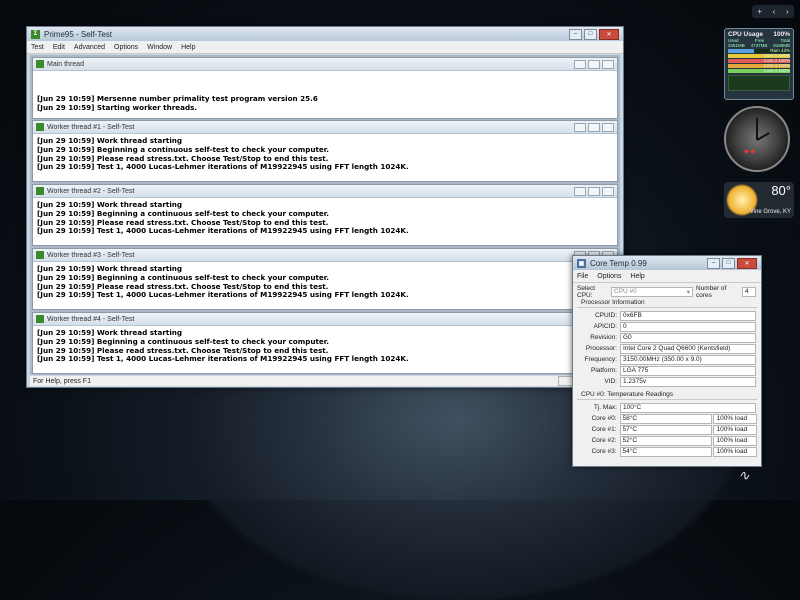 The image size is (800, 600). What do you see at coordinates (667, 418) in the screenshot?
I see `core-temp-row: Core #0: 58°C 100% load` at bounding box center [667, 418].